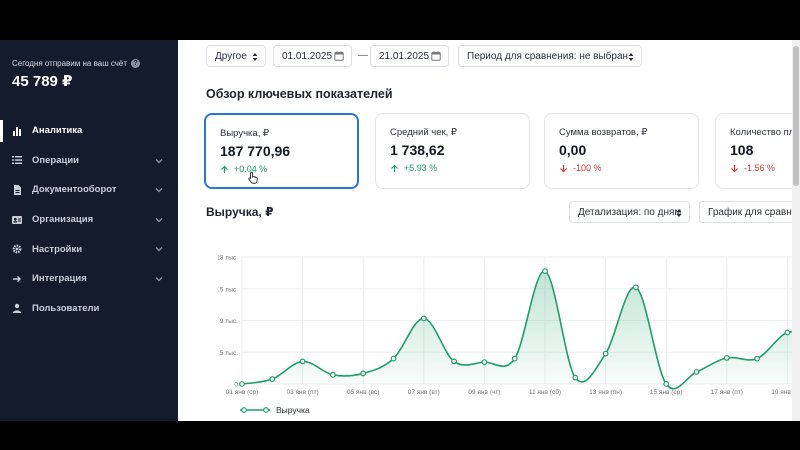 This screenshot has height=450, width=800. What do you see at coordinates (587, 168) in the screenshot?
I see `kpi-delta-value: -100 %` at bounding box center [587, 168].